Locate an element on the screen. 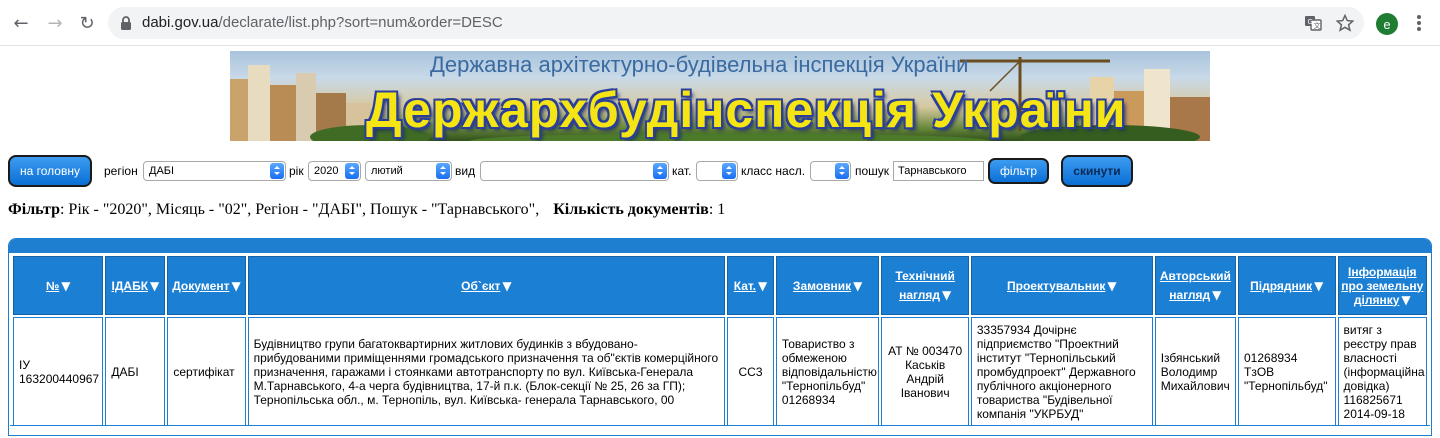  class-select is located at coordinates (830, 171).